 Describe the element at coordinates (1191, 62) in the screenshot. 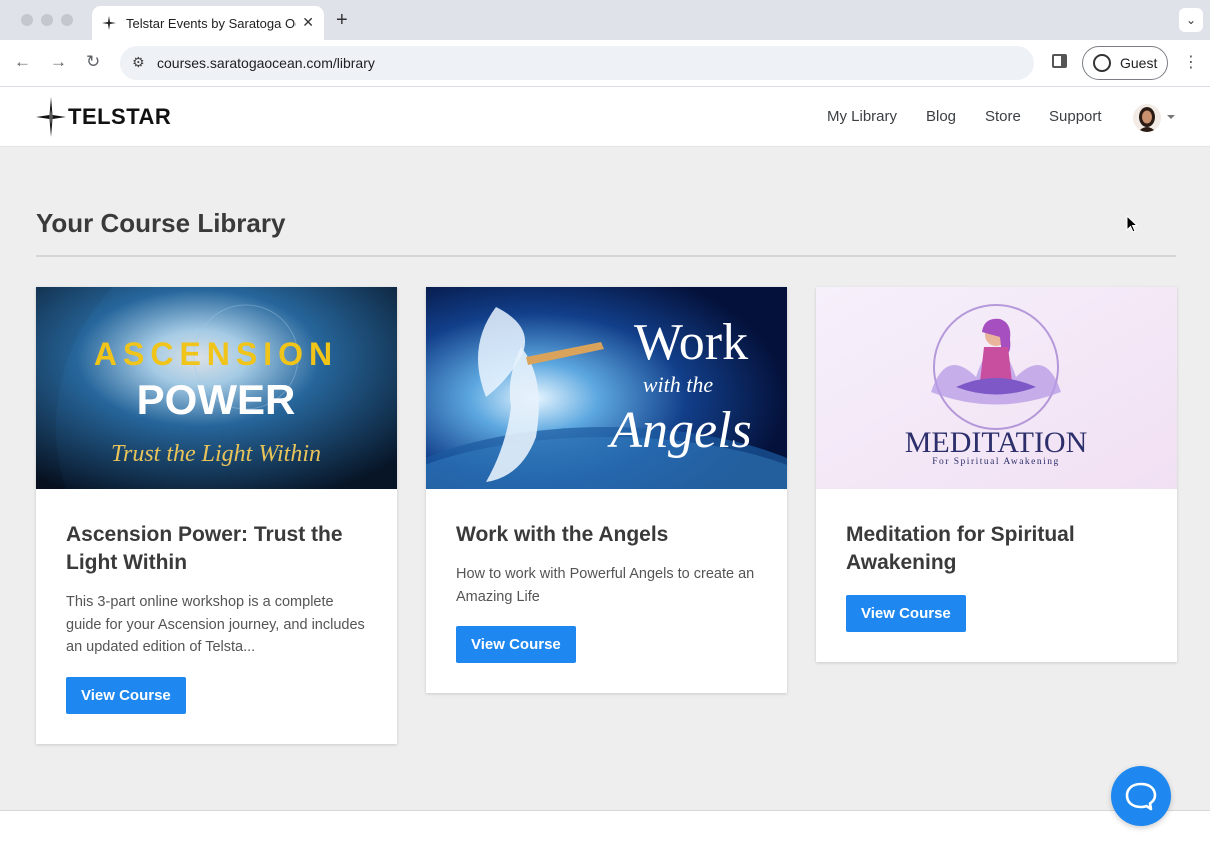

I see `browser-menu-icon: ⋮` at that location.